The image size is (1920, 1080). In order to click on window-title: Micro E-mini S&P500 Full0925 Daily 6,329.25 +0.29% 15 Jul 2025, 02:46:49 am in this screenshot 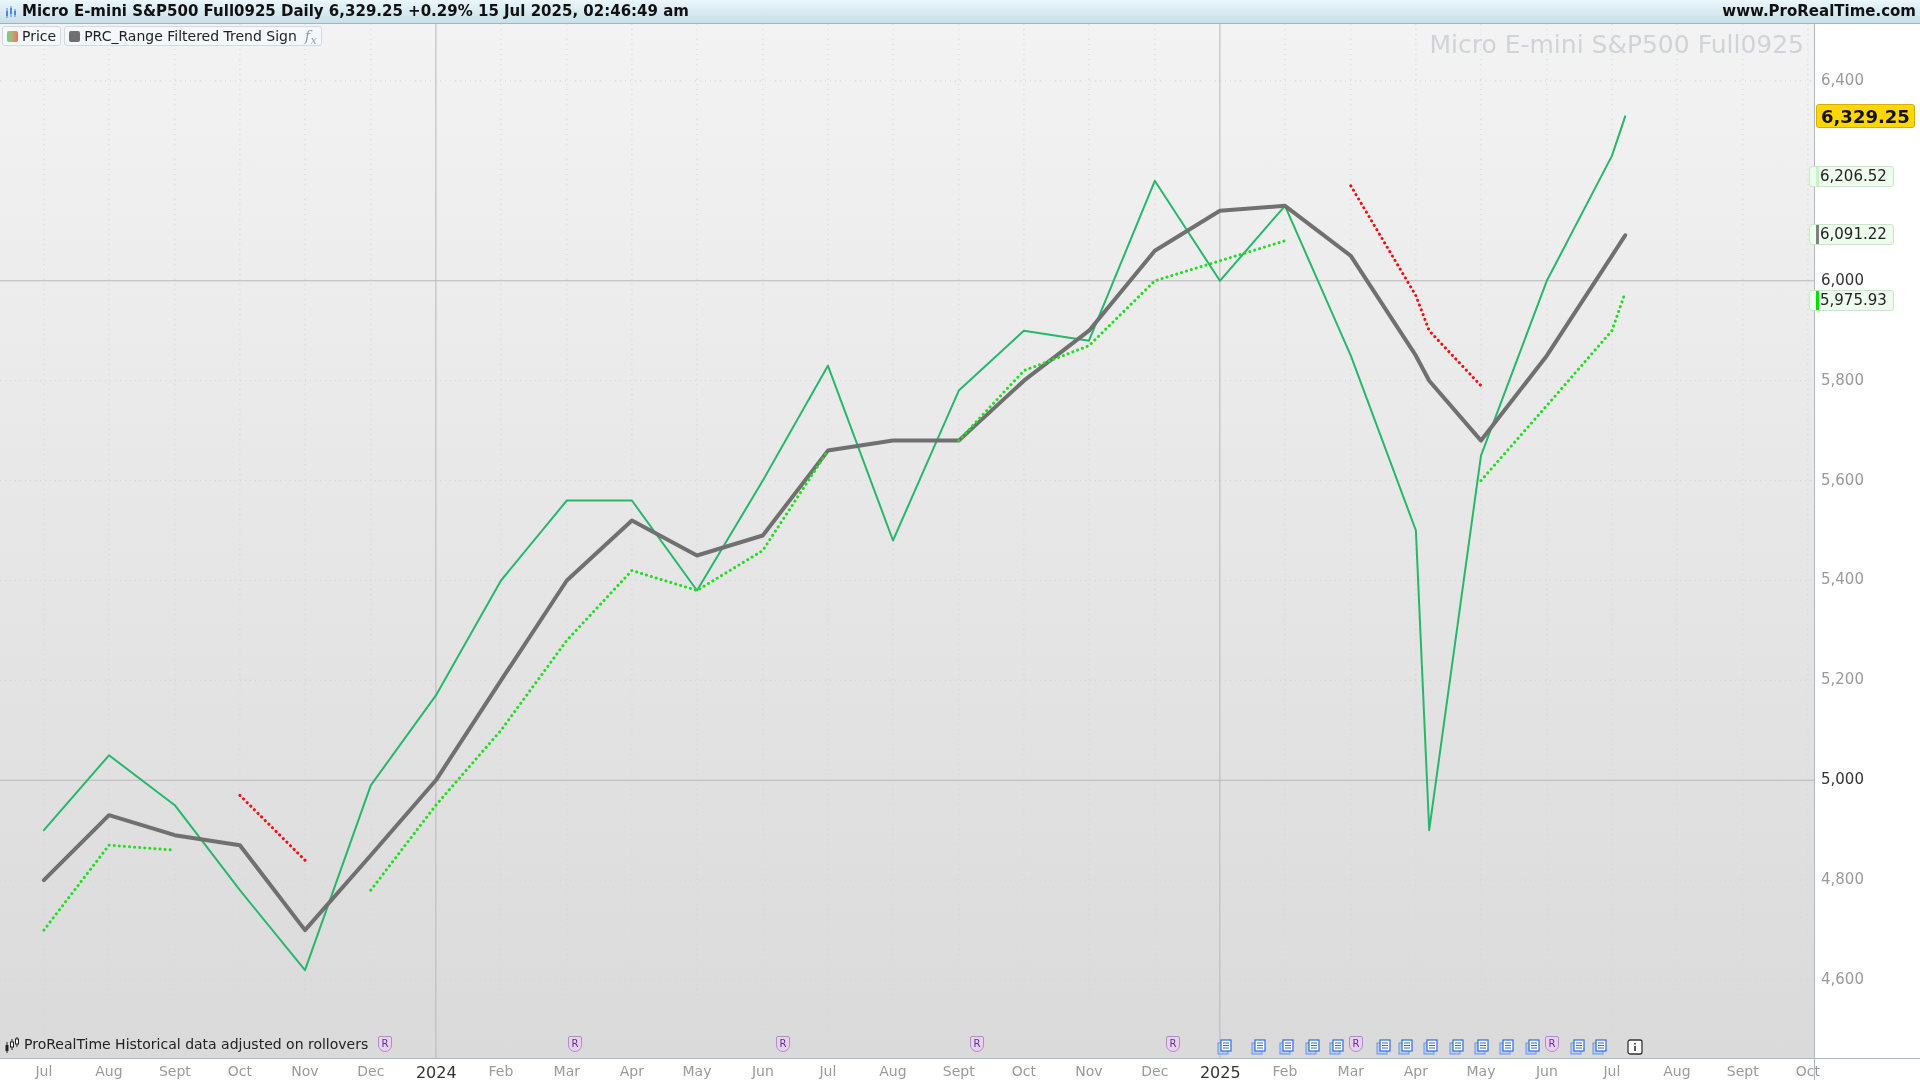, I will do `click(355, 12)`.